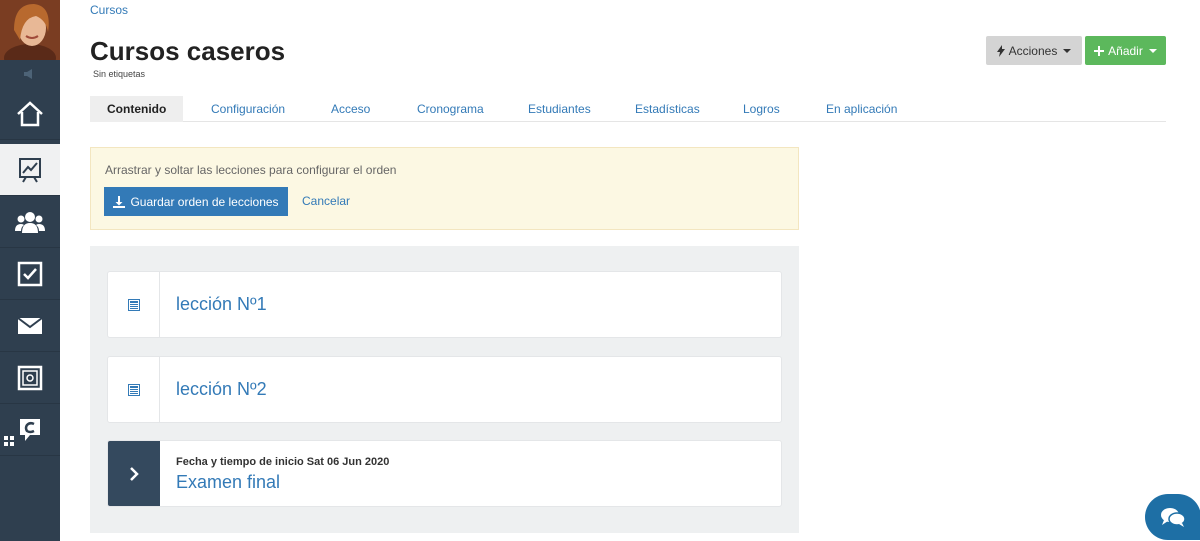 This screenshot has height=541, width=1200. I want to click on tab-logros: Logros, so click(761, 109).